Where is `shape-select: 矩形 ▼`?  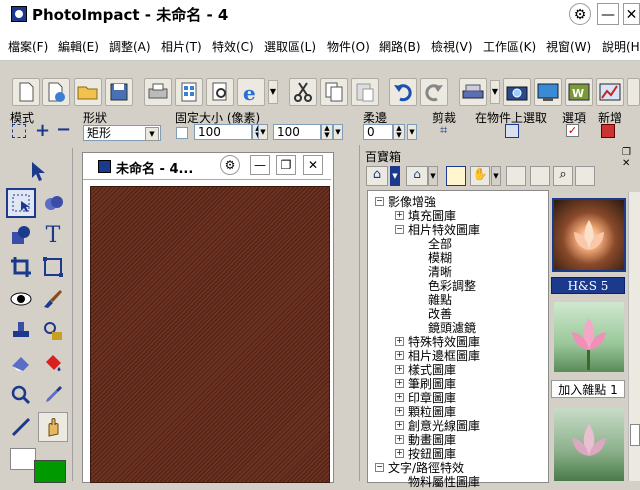
shape-select: 矩形 ▼ is located at coordinates (122, 133).